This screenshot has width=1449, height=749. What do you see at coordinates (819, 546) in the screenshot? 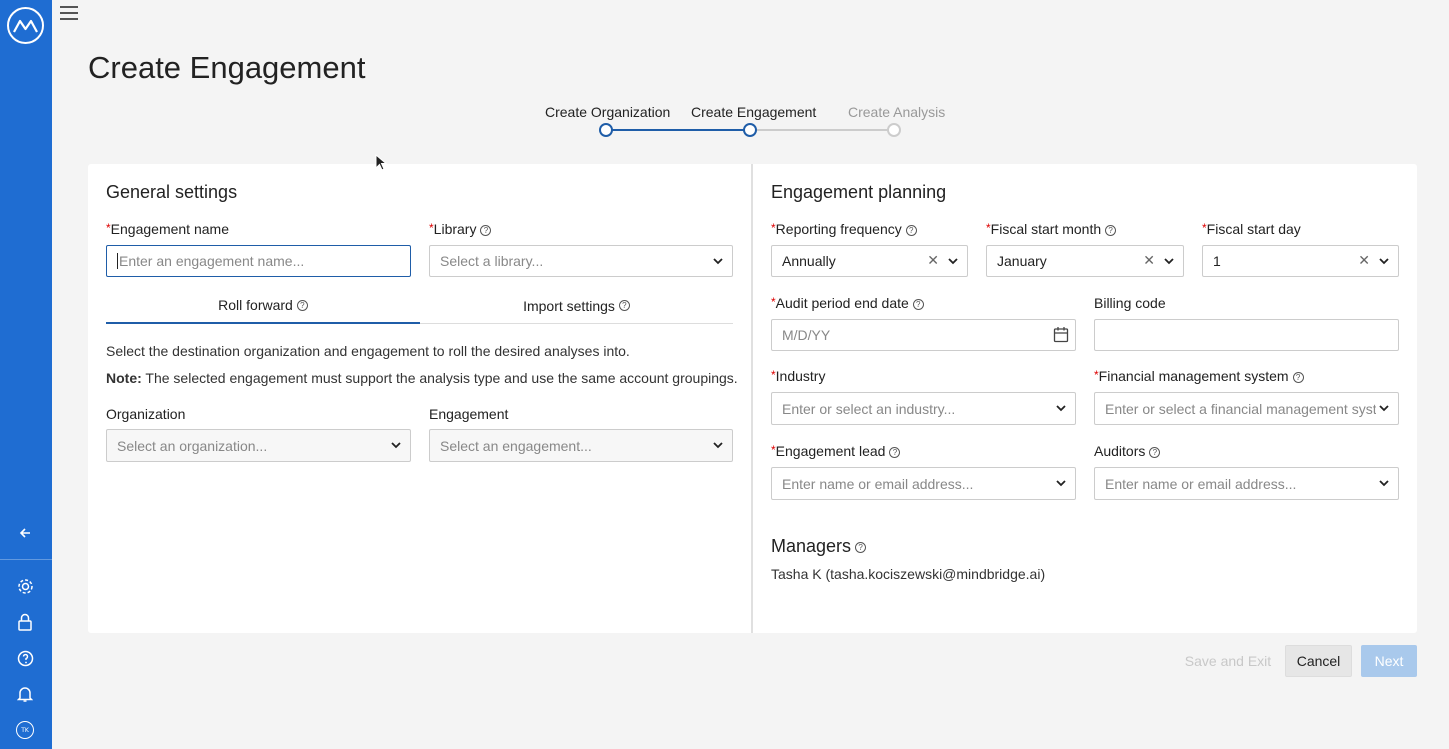
I see `managers-title: Managers?` at bounding box center [819, 546].